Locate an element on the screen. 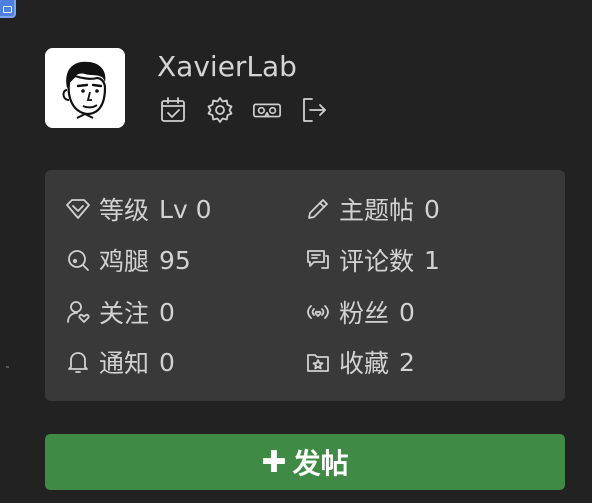 This screenshot has height=503, width=592. username: XavierLab is located at coordinates (227, 66).